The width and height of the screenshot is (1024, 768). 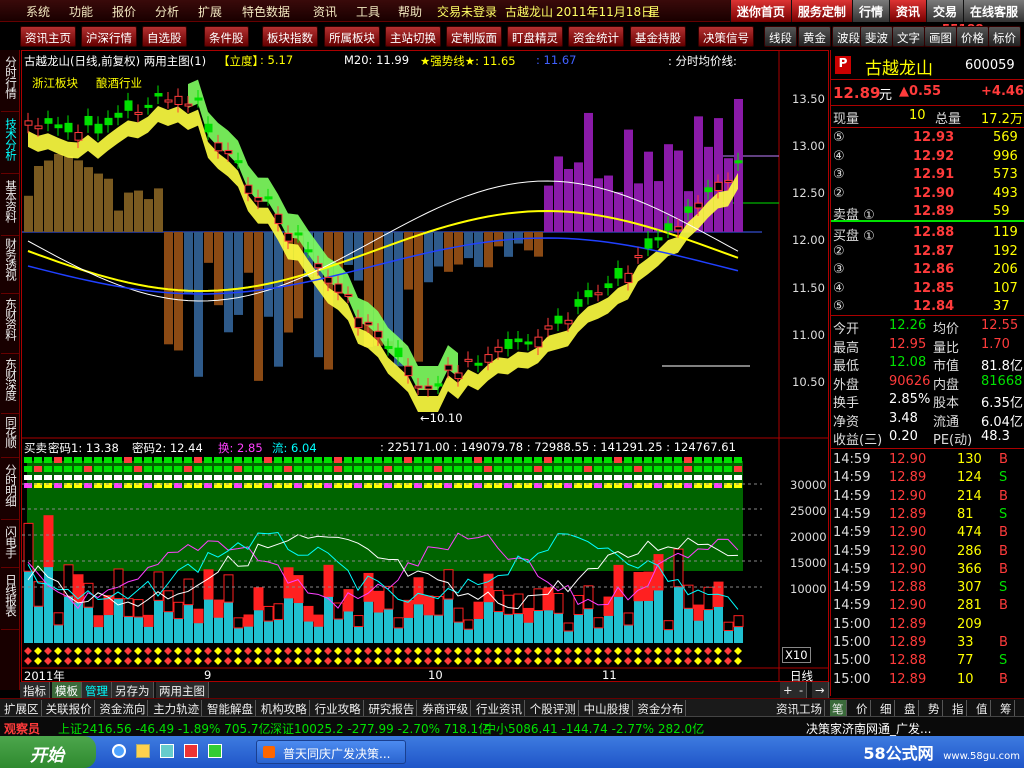 What do you see at coordinates (123, 708) in the screenshot?
I see `func-tab: 资金流向` at bounding box center [123, 708].